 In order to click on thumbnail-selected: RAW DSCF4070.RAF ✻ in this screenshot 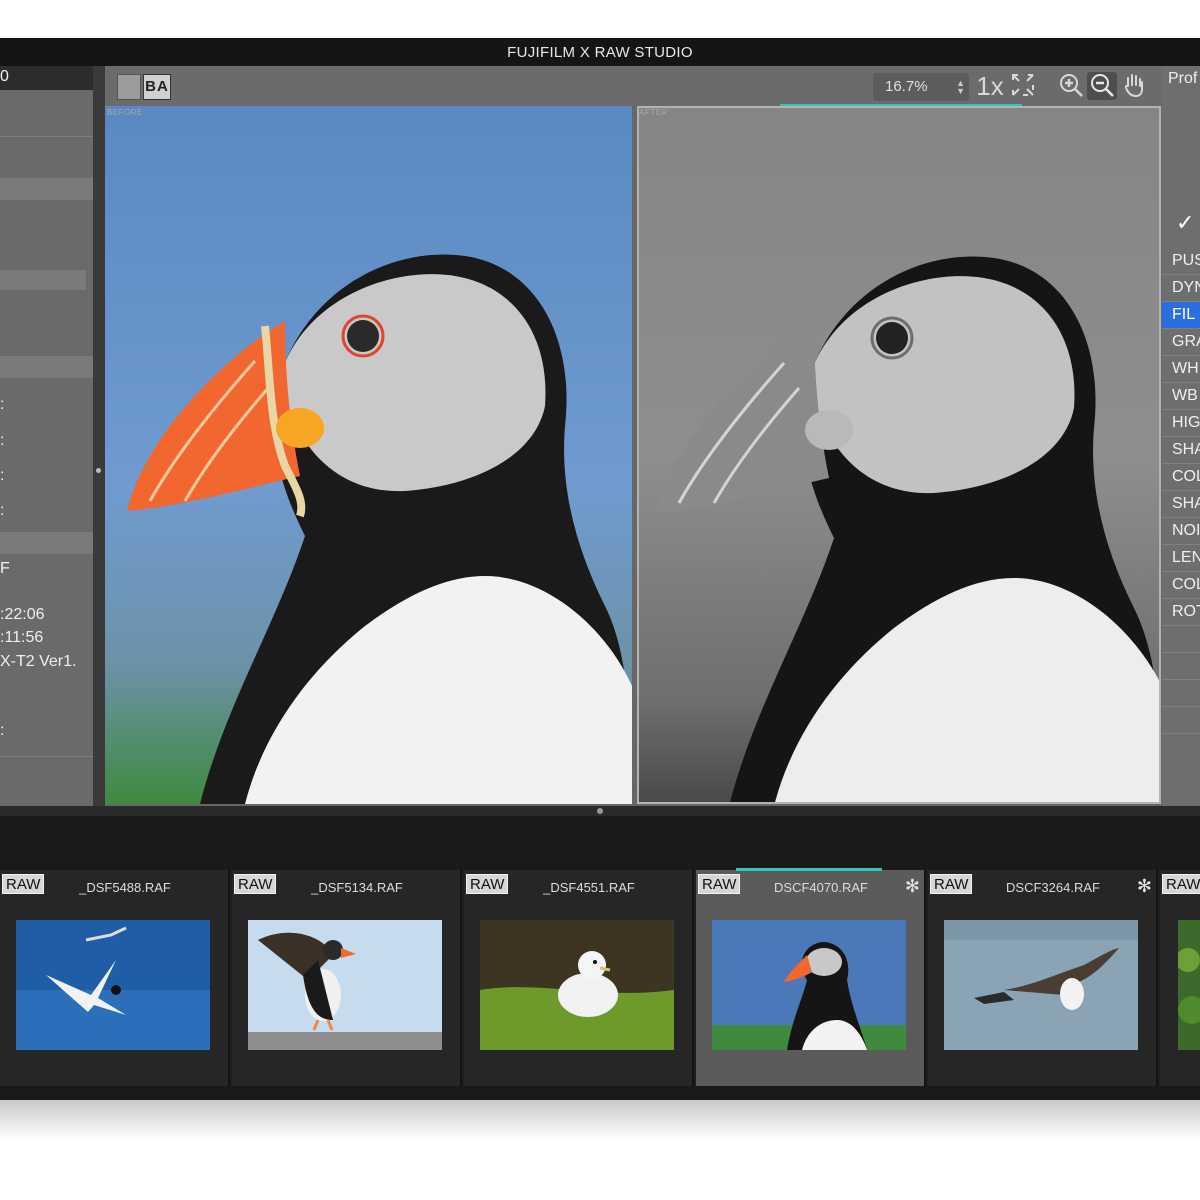, I will do `click(811, 977)`.